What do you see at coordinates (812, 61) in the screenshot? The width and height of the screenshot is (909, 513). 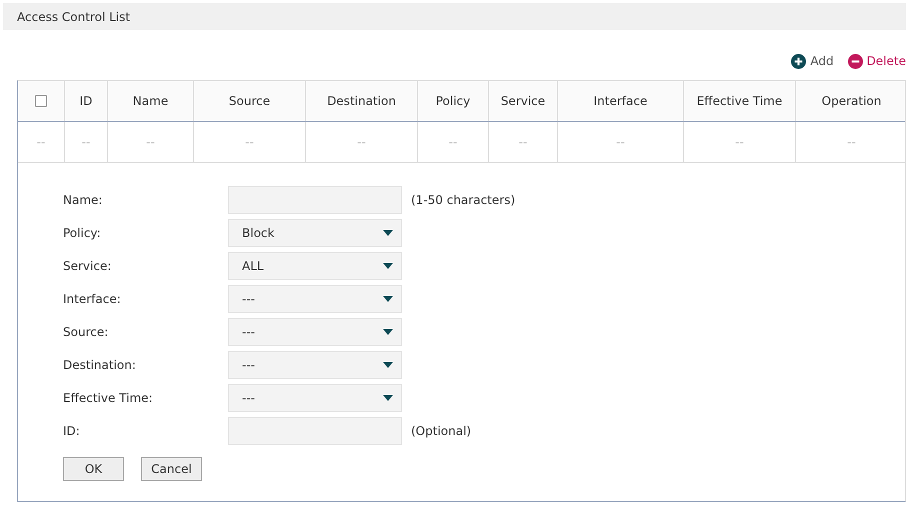 I see `add-link: Add` at bounding box center [812, 61].